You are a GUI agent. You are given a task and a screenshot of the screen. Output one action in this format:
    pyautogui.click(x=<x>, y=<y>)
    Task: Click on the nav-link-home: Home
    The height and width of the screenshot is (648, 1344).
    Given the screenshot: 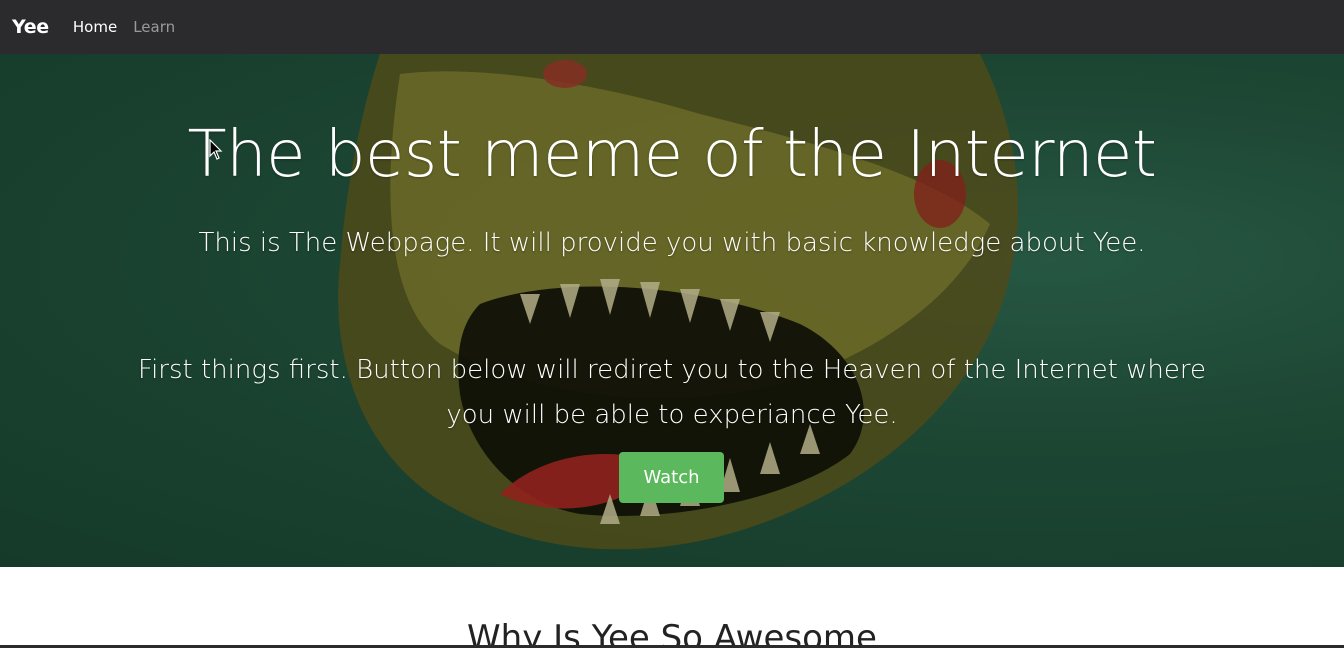 What is the action you would take?
    pyautogui.click(x=95, y=27)
    